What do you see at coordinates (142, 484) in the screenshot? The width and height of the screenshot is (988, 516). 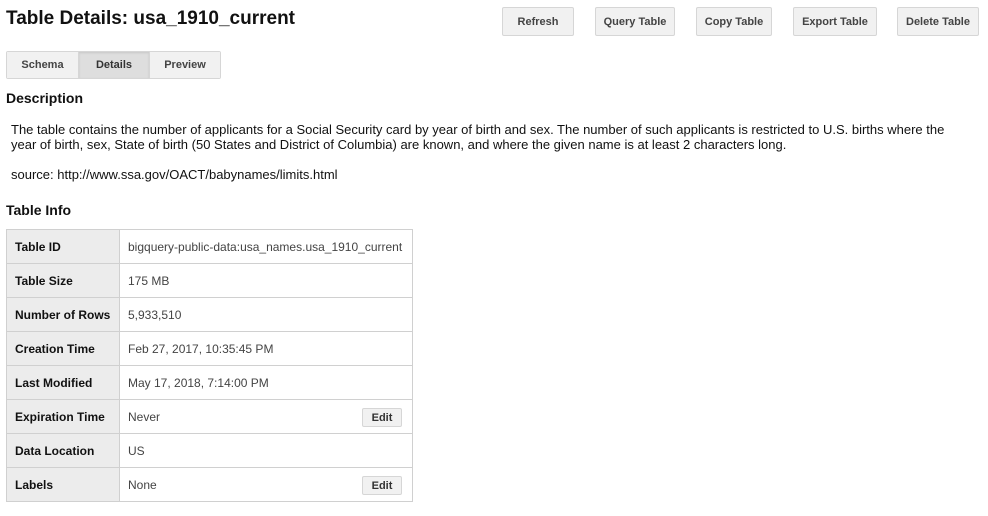 I see `info-value: None` at bounding box center [142, 484].